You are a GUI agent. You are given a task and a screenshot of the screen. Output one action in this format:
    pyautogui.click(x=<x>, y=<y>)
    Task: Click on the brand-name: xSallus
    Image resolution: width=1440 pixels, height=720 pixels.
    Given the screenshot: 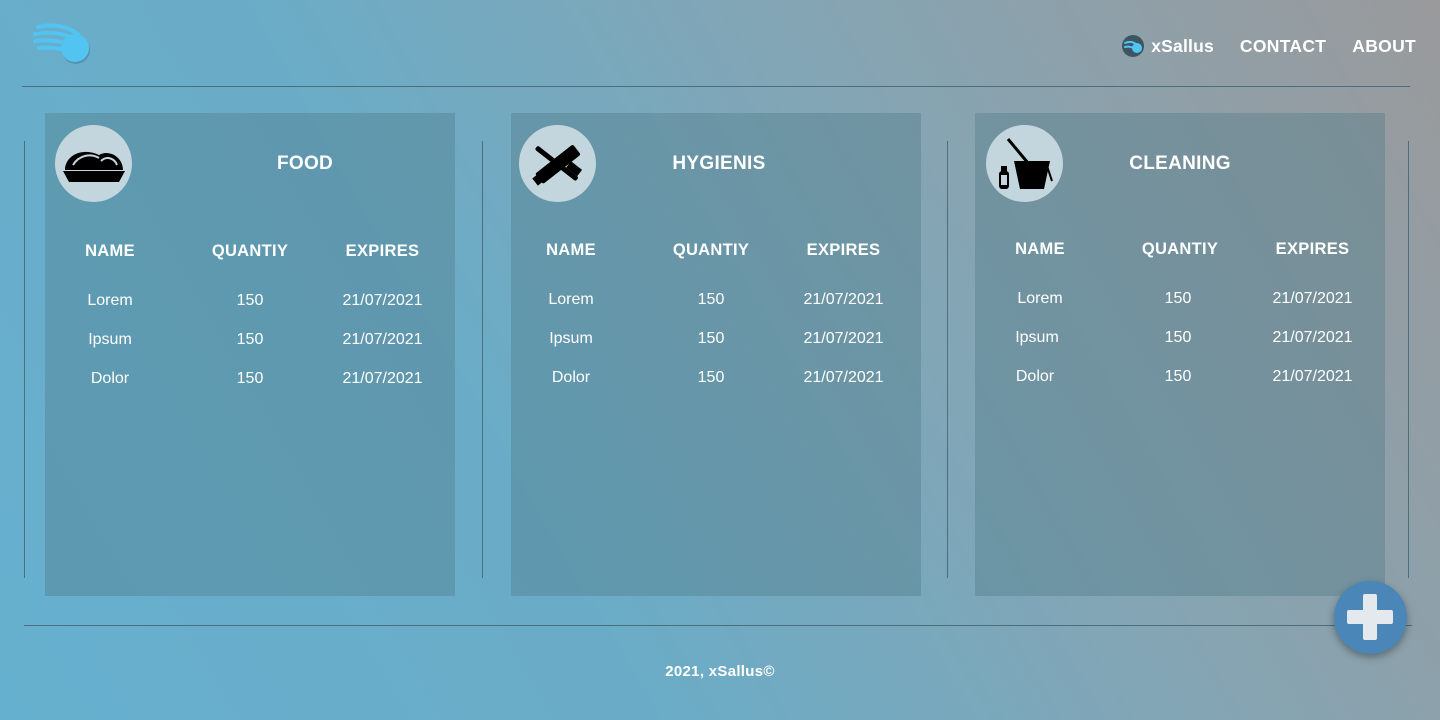 What is the action you would take?
    pyautogui.click(x=1182, y=45)
    